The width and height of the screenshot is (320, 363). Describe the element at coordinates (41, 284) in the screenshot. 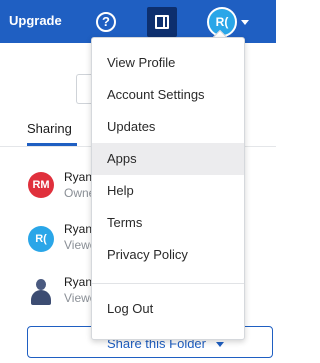

I see `person-icon-head` at that location.